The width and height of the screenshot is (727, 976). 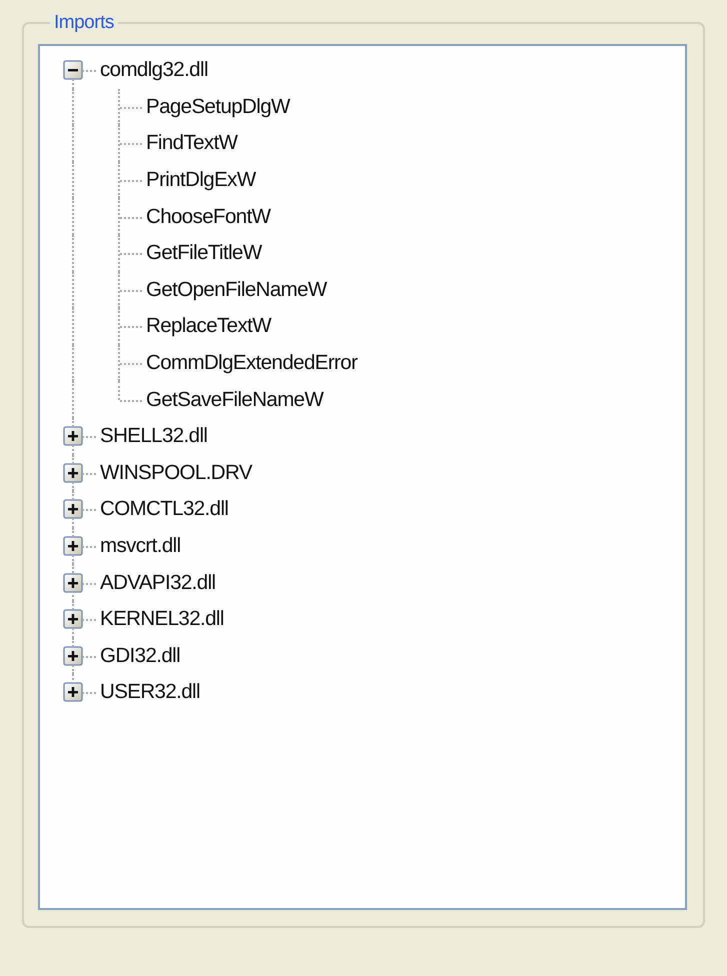 I want to click on tree-item: WINSPOOL.DRV, so click(x=174, y=472).